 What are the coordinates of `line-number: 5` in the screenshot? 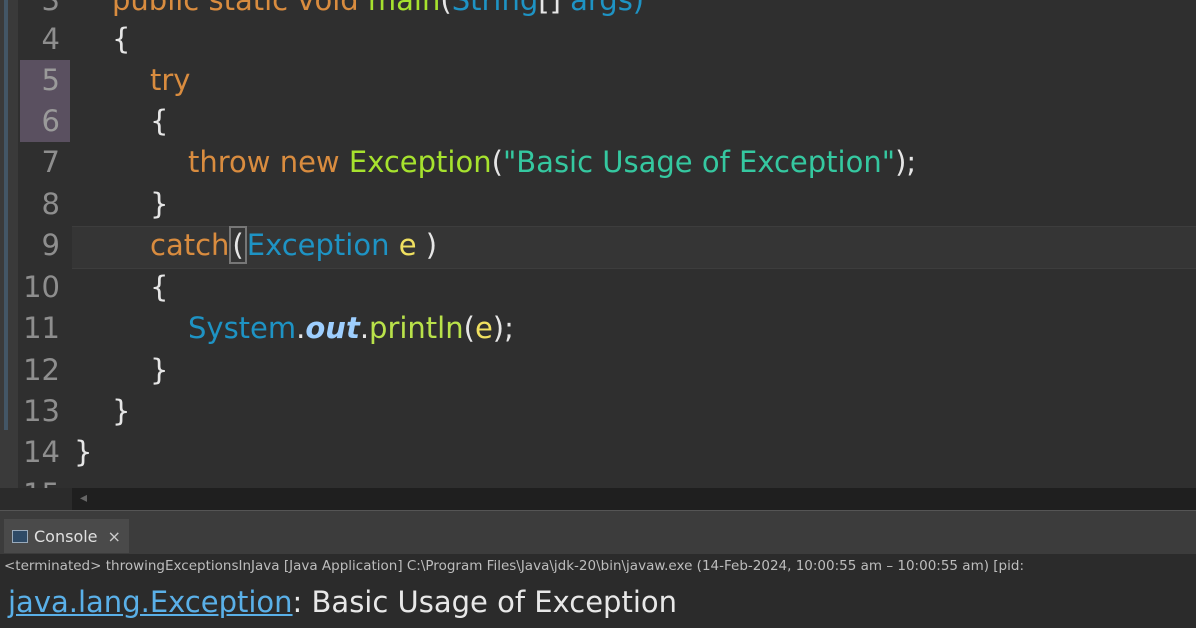 It's located at (45, 80).